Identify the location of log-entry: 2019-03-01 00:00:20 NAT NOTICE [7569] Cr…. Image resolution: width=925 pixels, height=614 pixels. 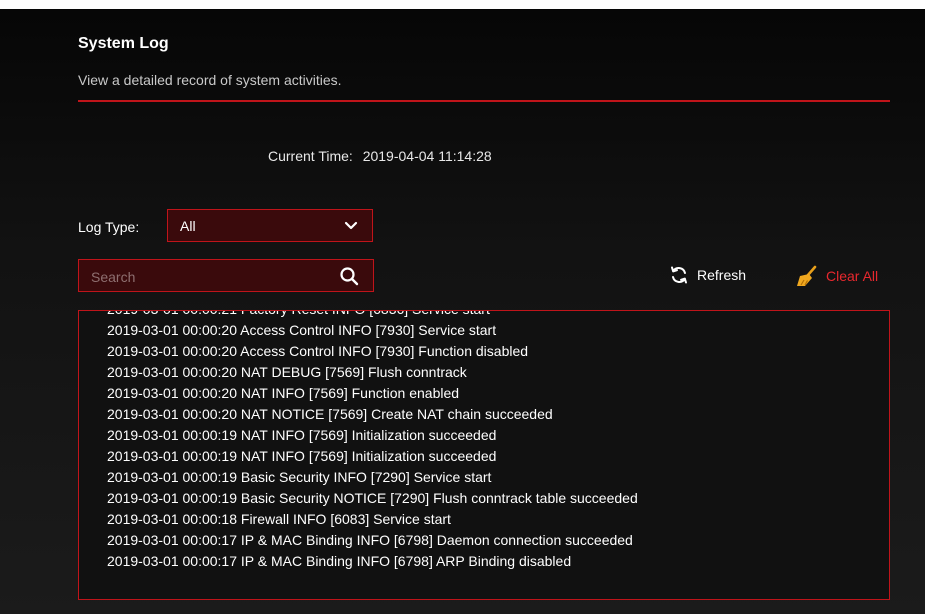
(330, 414).